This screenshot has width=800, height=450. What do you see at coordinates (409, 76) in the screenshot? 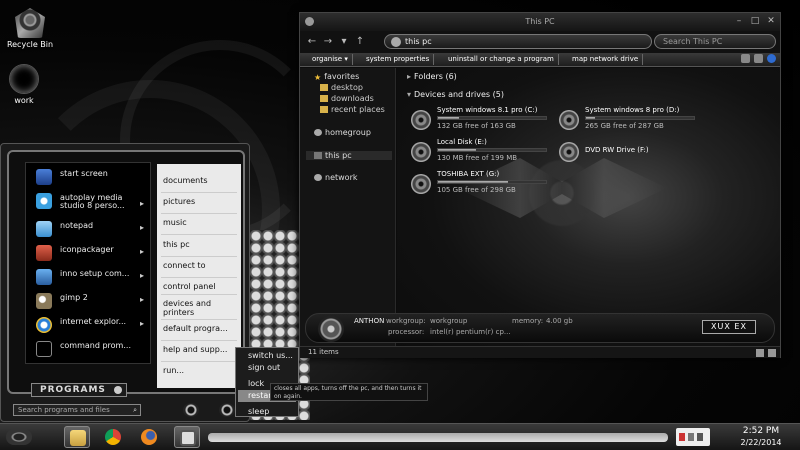
I see `collapse-arrow-icon: ▸` at bounding box center [409, 76].